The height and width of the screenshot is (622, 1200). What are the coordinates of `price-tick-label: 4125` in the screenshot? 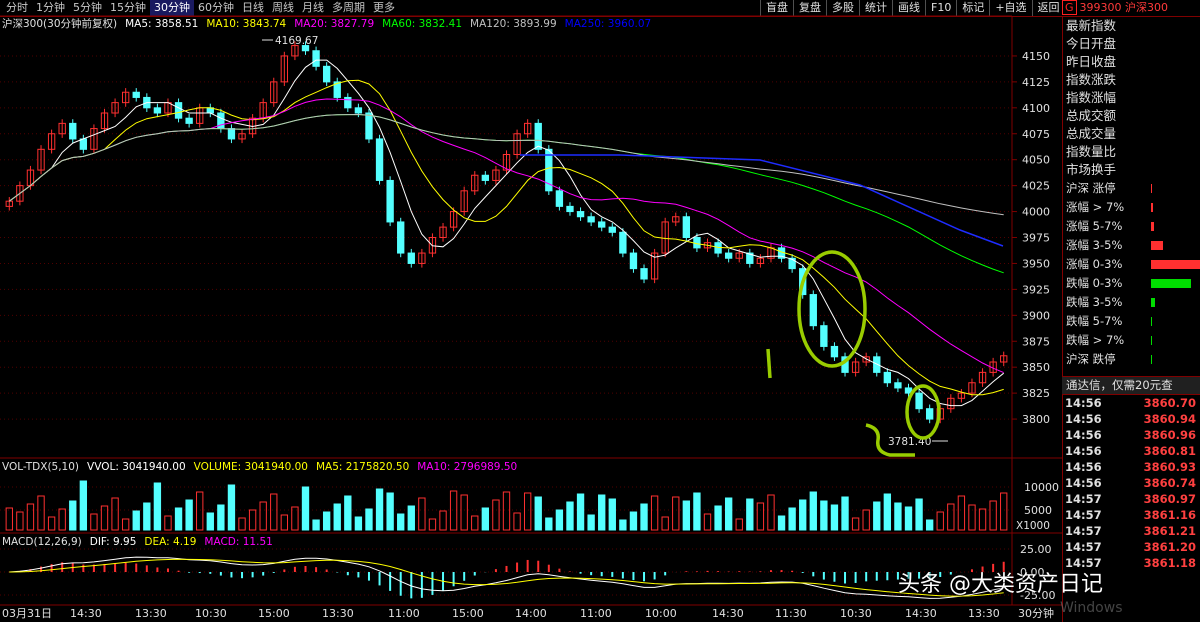 It's located at (1036, 82).